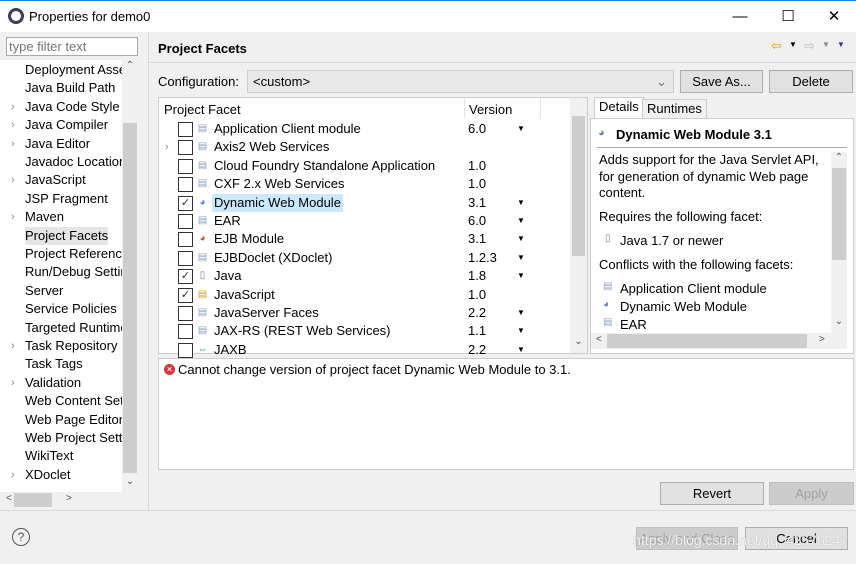  I want to click on sidebar-item: Javadoc Location, so click(73, 162).